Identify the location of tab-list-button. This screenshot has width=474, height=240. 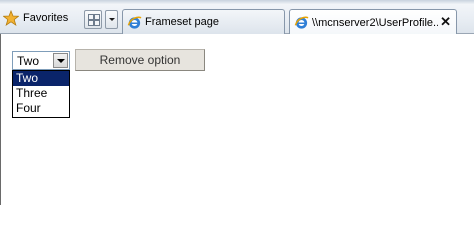
(111, 19).